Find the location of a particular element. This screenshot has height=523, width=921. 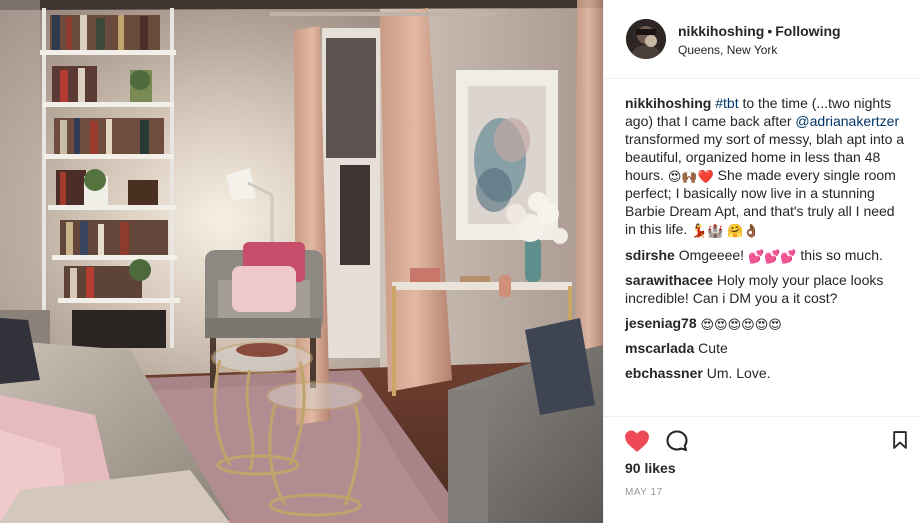

bookmark-icon is located at coordinates (903, 441).